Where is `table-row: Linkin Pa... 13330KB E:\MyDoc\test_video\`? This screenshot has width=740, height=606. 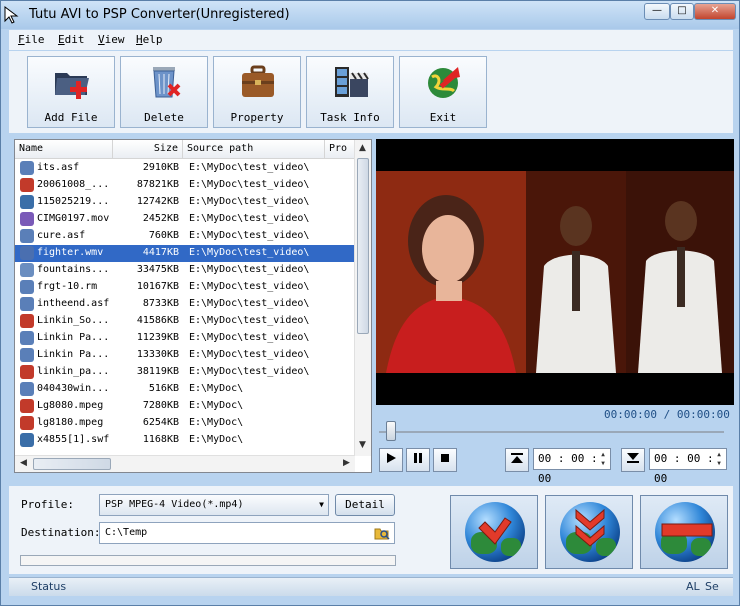 table-row: Linkin Pa... 13330KB E:\MyDoc\test_video\ is located at coordinates (185, 355).